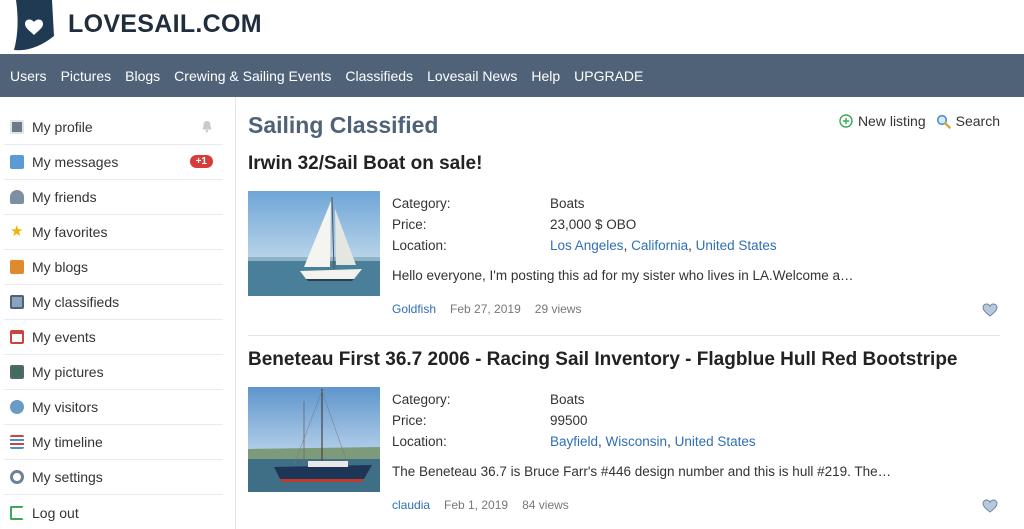  What do you see at coordinates (142, 76) in the screenshot?
I see `nav-blogs: Blogs` at bounding box center [142, 76].